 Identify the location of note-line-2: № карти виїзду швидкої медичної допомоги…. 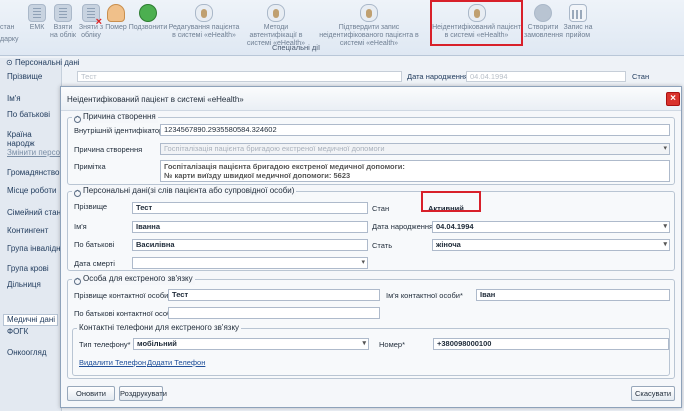
(257, 175).